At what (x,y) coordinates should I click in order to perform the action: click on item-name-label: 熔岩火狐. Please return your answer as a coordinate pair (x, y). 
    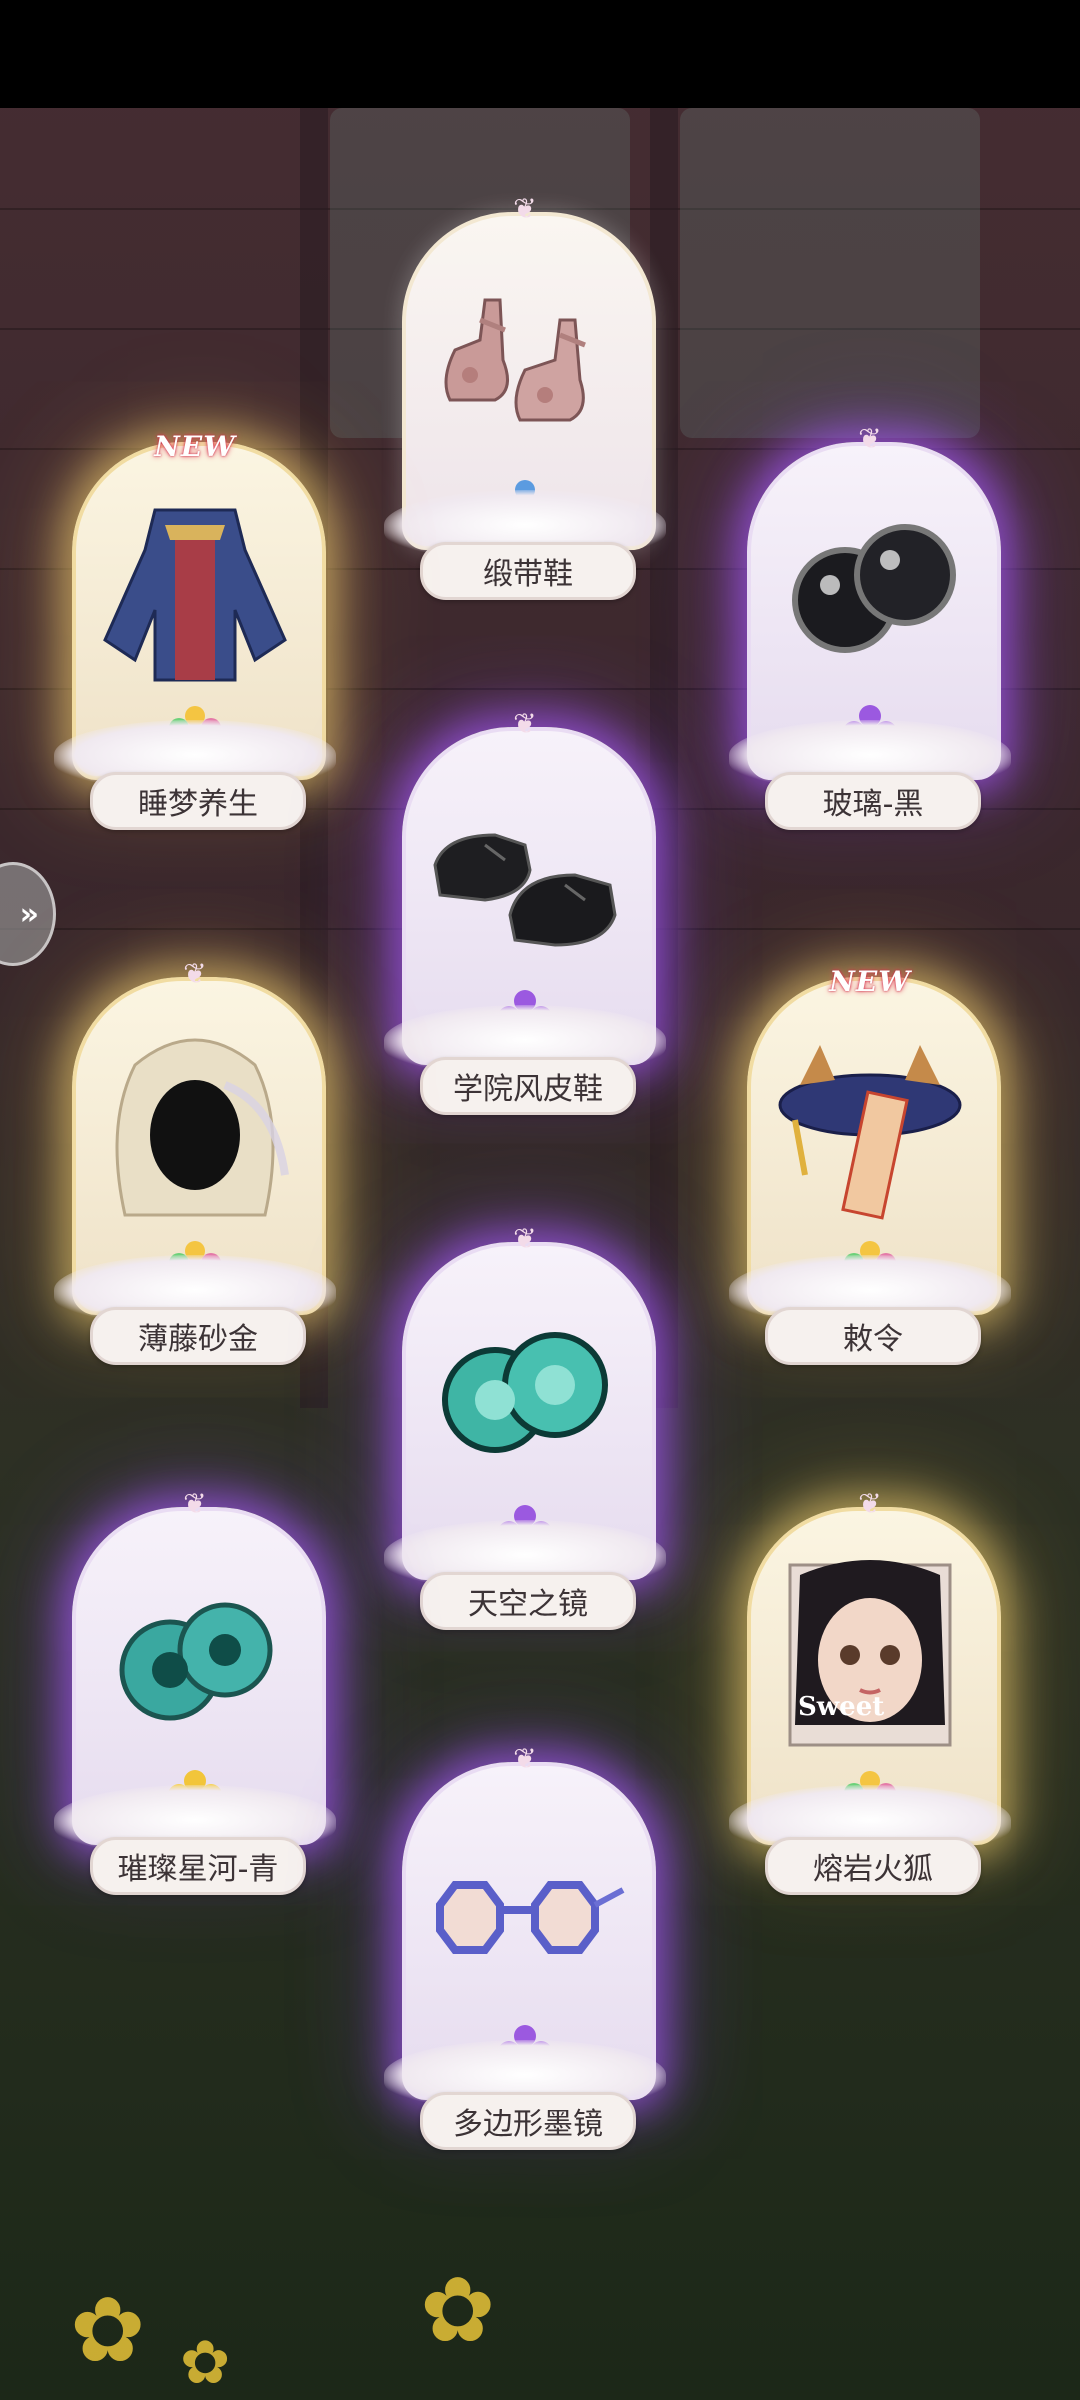
    Looking at the image, I should click on (873, 1866).